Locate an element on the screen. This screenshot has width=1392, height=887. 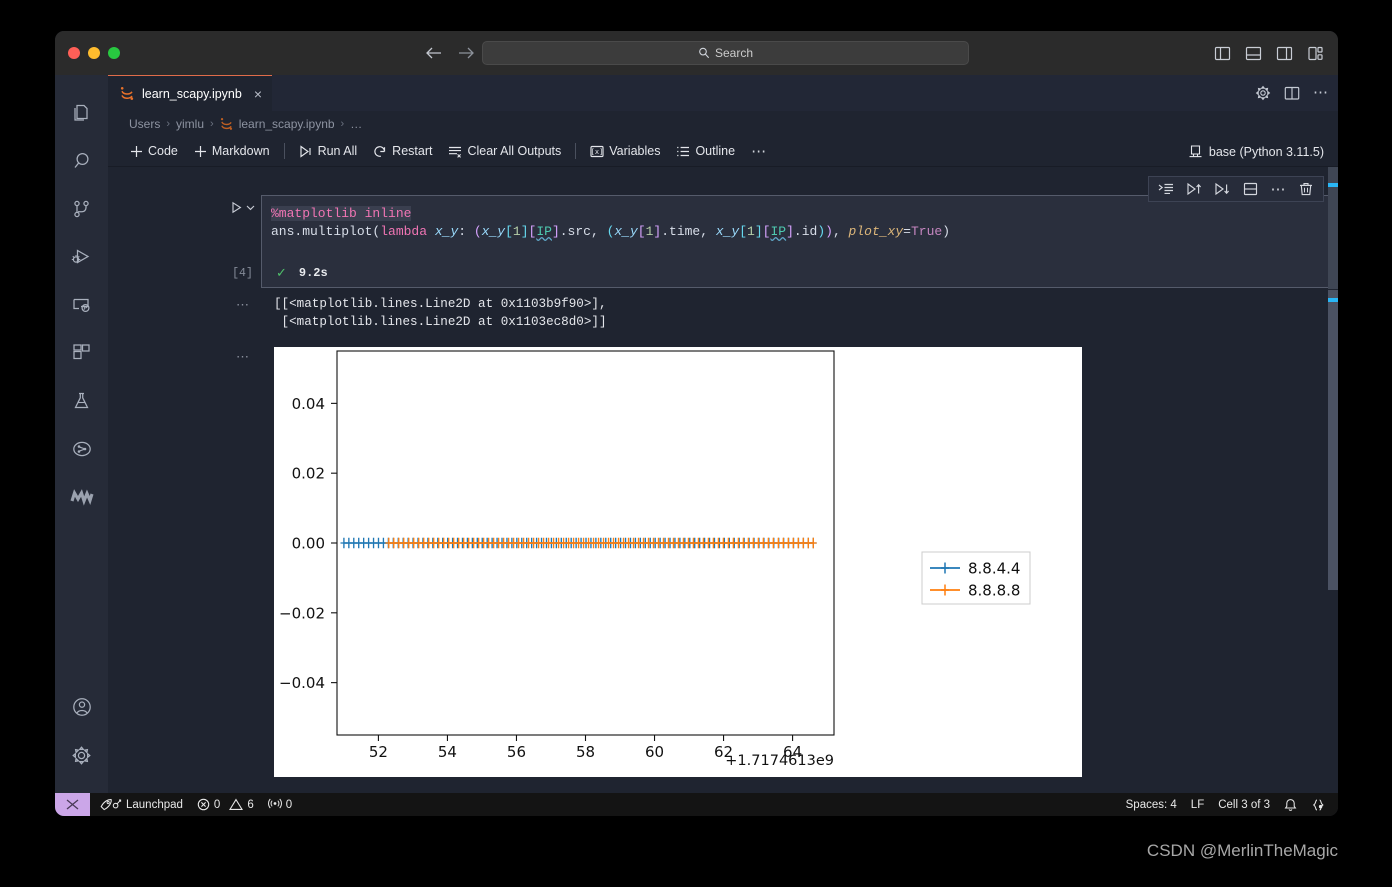
clear-all-outputs-button: Clear All Outputs is located at coordinates (504, 151).